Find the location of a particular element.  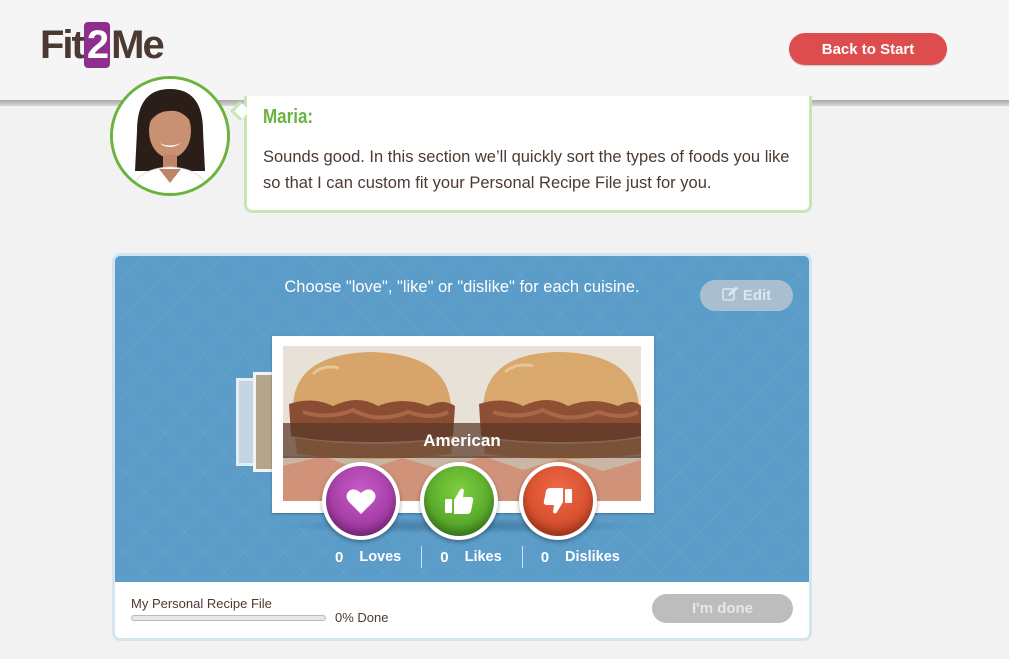

fit2me-logo: Fit 2 Me is located at coordinates (102, 45).